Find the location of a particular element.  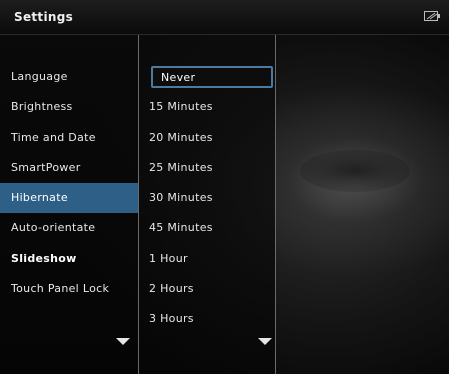

menu-item-slideshow: Slideshow is located at coordinates (69, 259).